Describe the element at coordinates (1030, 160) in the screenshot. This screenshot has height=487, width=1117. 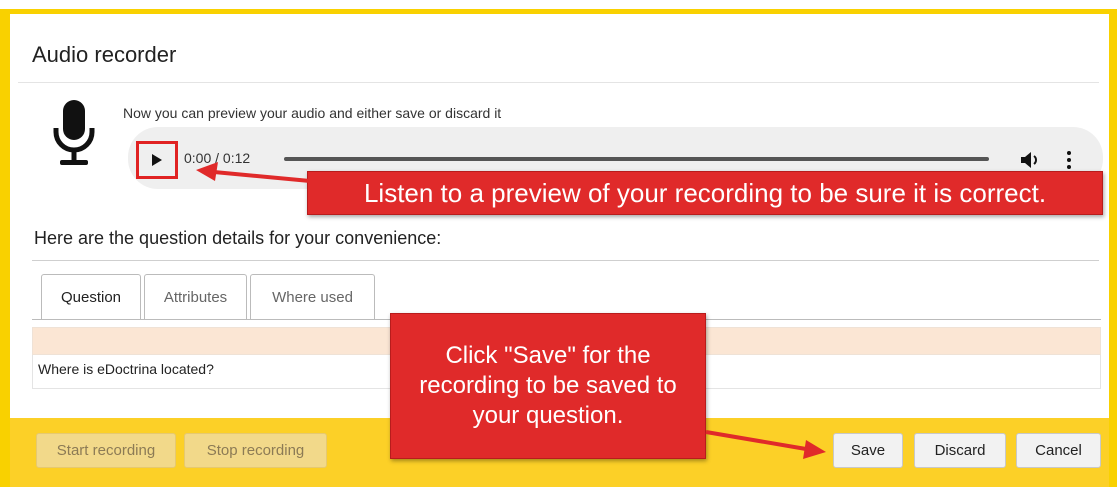
I see `volume-icon` at that location.